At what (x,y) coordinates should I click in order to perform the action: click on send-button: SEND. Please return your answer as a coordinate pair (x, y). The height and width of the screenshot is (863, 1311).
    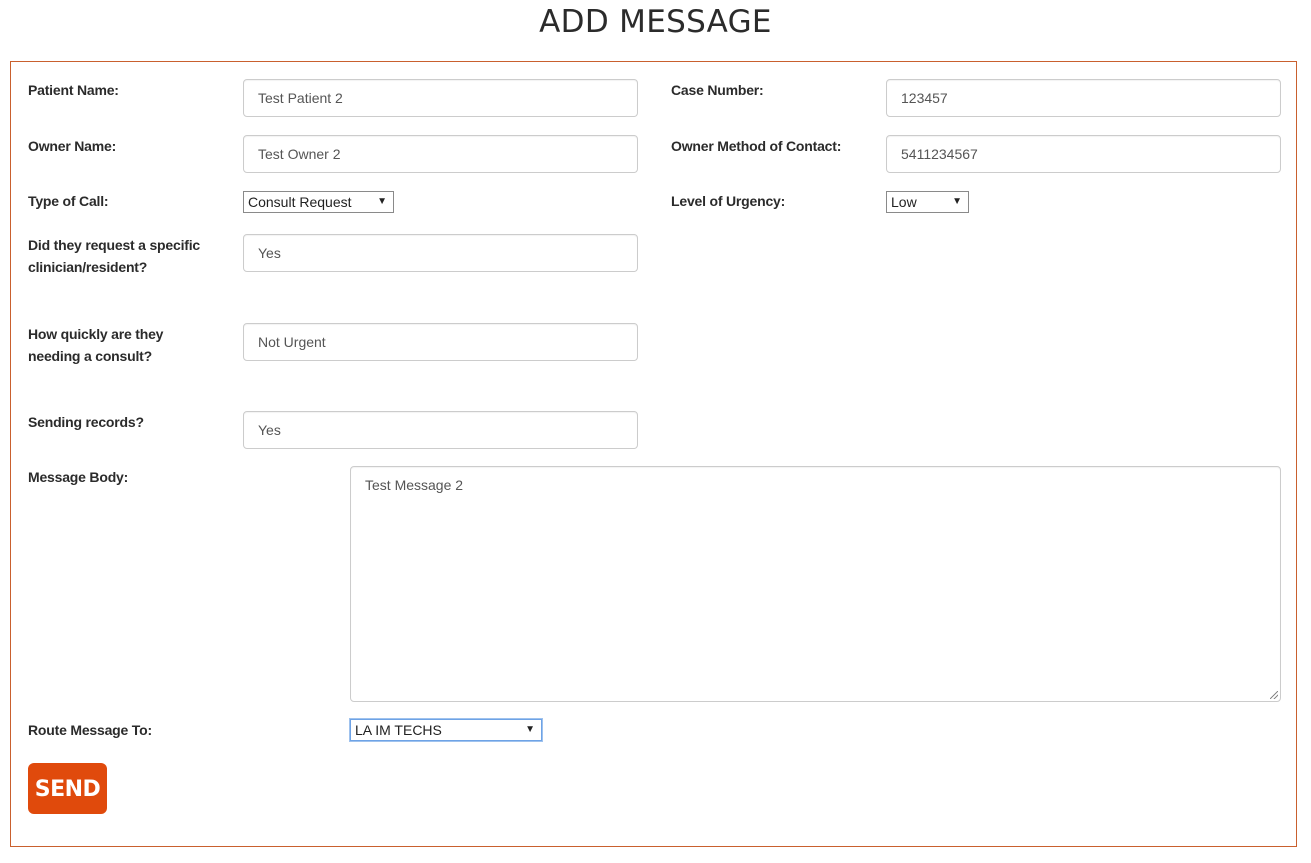
    Looking at the image, I should click on (67, 788).